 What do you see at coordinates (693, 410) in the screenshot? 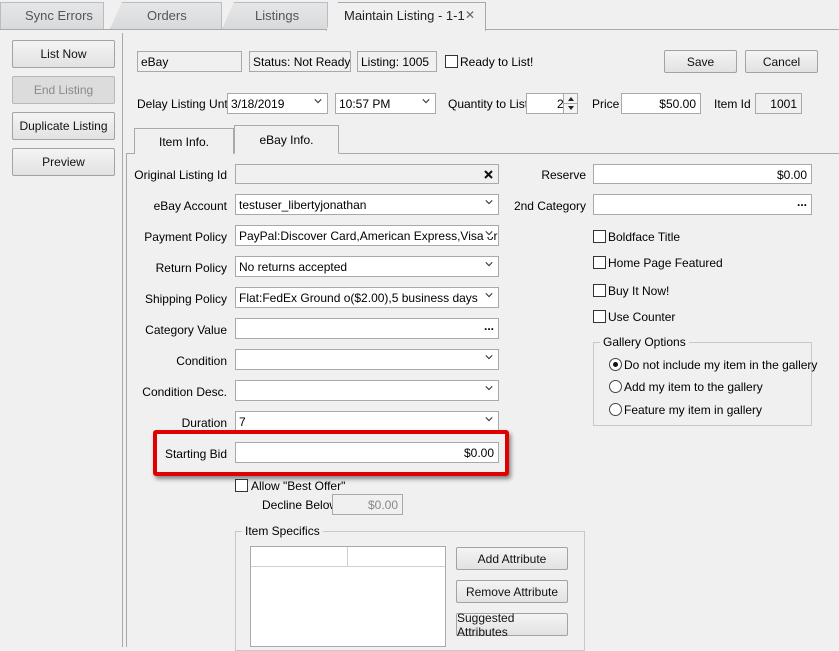
I see `gallery-option-label: Feature my item in gallery` at bounding box center [693, 410].